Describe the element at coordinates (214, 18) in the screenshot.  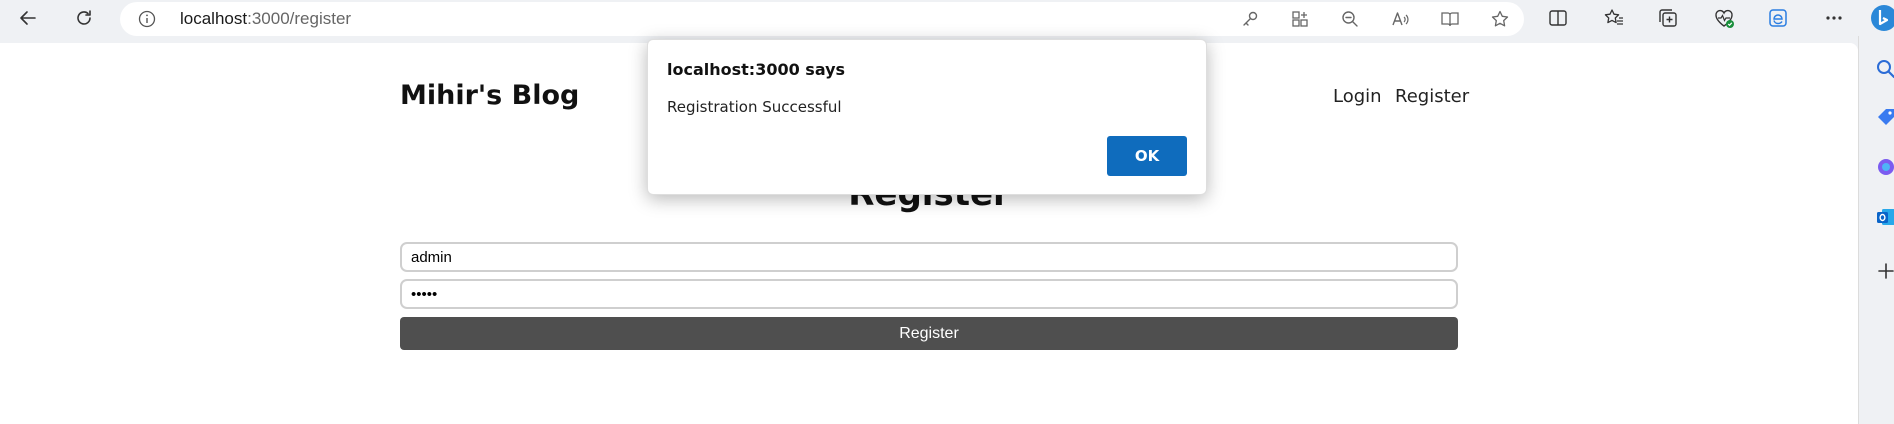
I see `url-host: localhost` at that location.